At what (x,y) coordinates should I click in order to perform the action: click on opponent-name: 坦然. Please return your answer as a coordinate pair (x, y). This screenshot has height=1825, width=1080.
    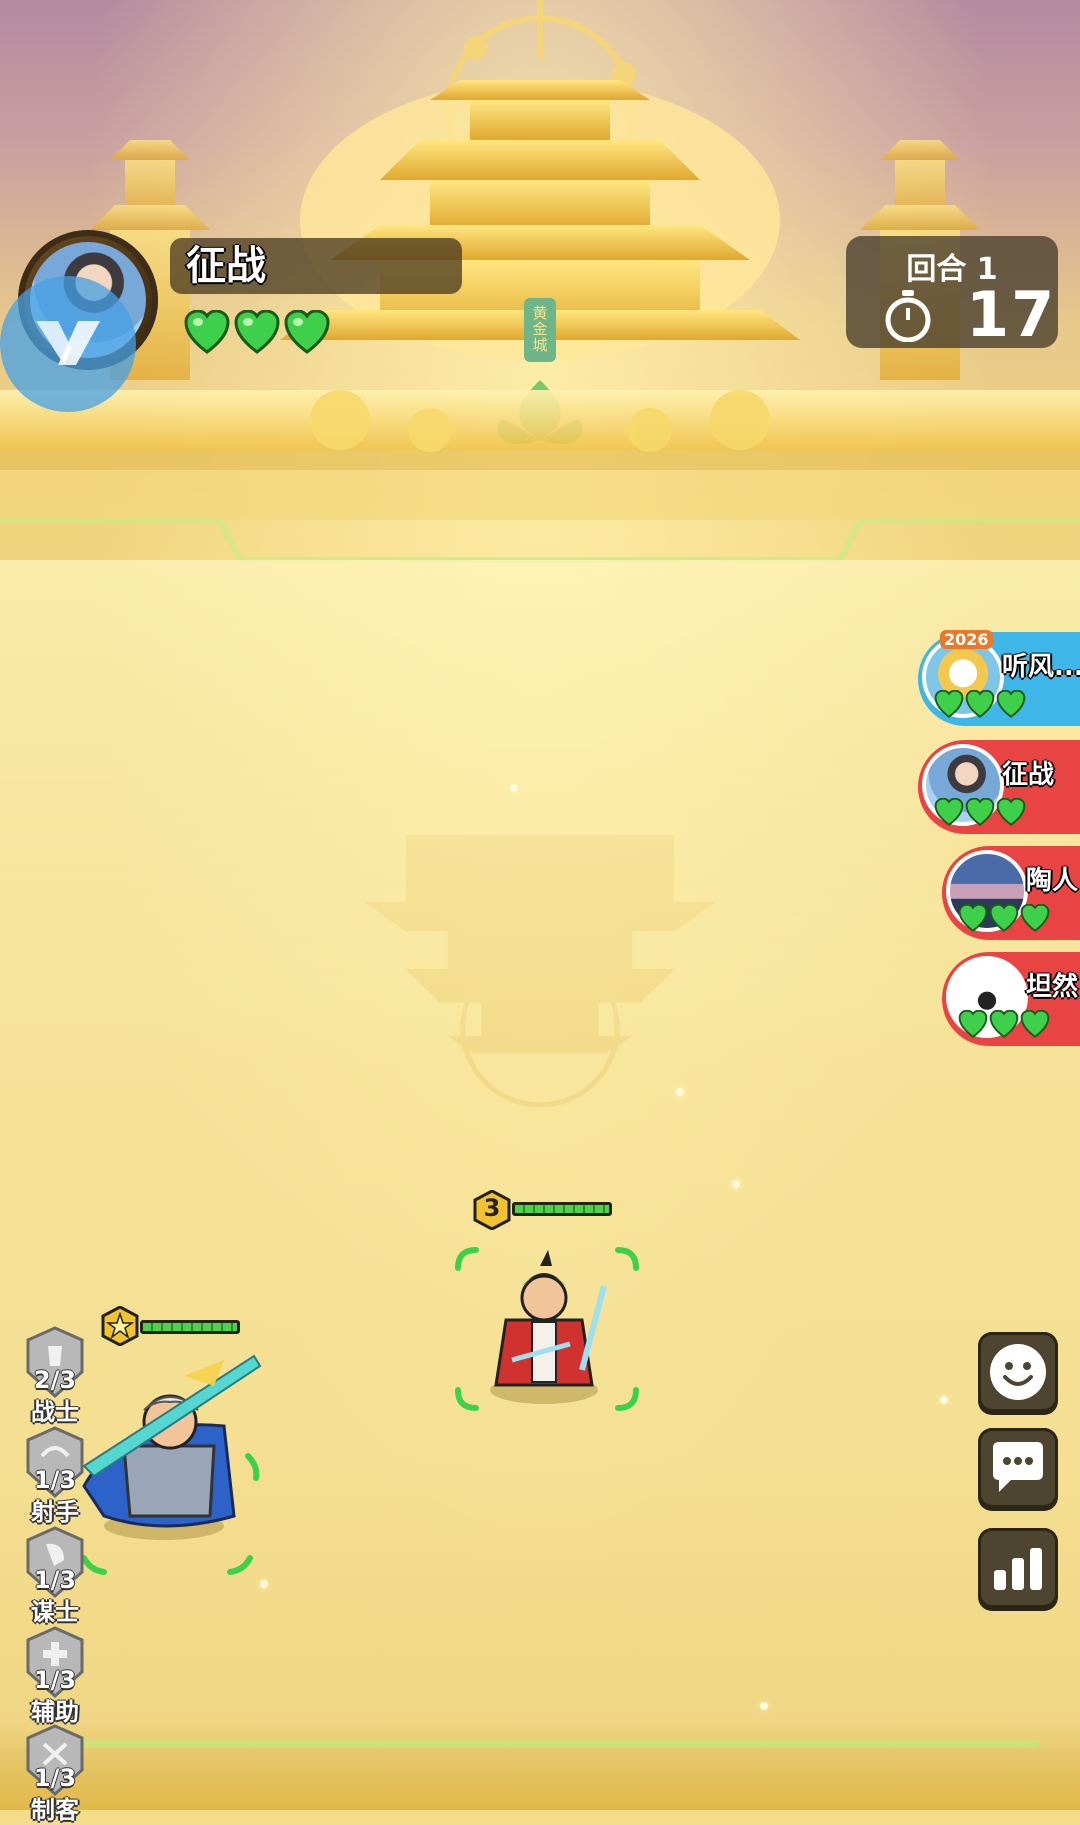
    Looking at the image, I should click on (1052, 987).